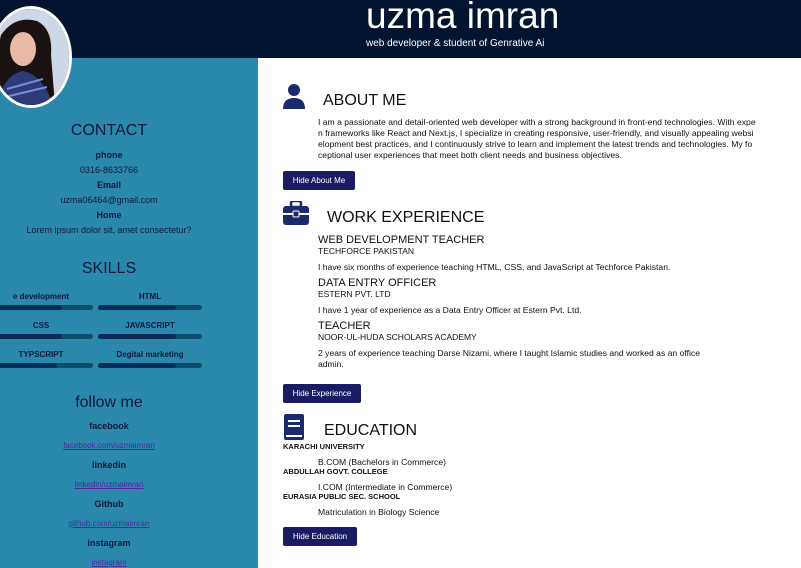  I want to click on skill-item: HTML, so click(150, 301).